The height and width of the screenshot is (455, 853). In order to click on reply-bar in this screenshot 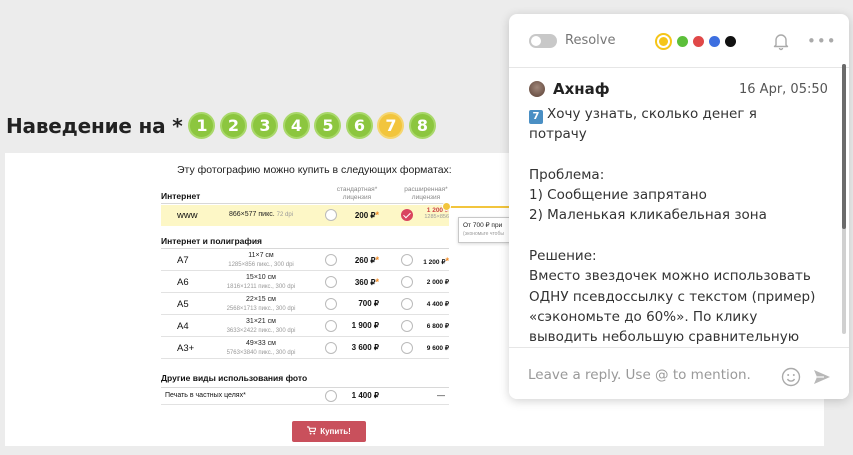, I will do `click(679, 373)`.